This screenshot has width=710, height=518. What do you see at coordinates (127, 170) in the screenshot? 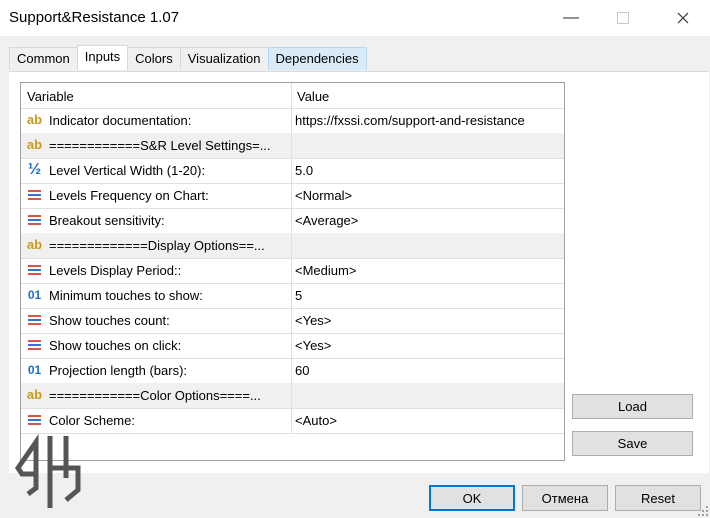
I see `variable-label: Level Vertical Width (1-20):` at bounding box center [127, 170].